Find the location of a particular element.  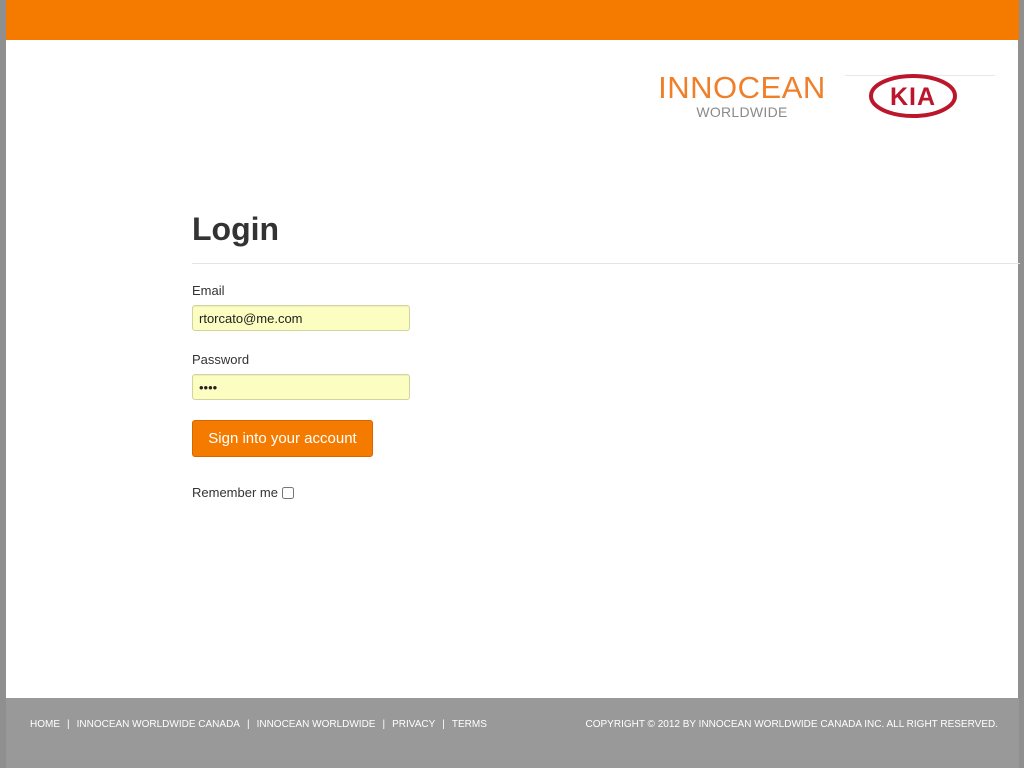

footer-link-innocean-canada: INNOCEAN WORLDWIDE CANADA is located at coordinates (158, 724).